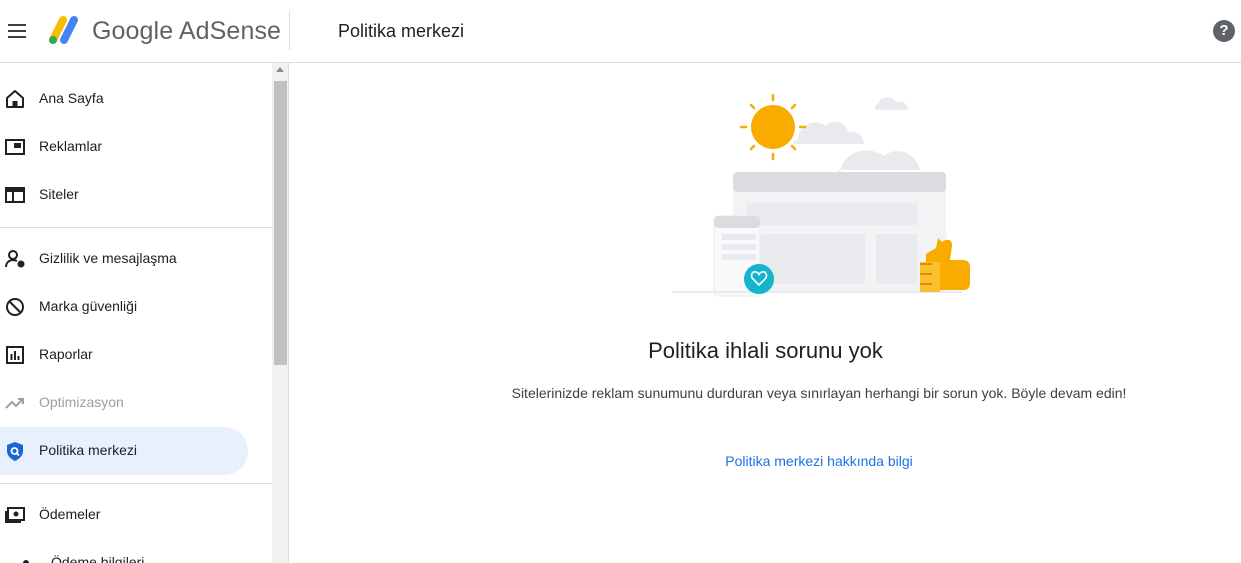 This screenshot has height=563, width=1241. I want to click on sidebar-item-policy-center: Politika merkezi, so click(124, 451).